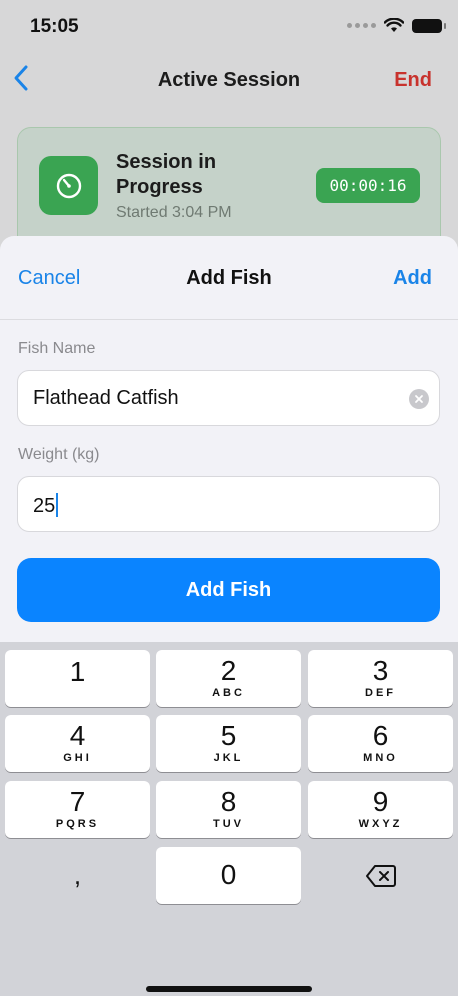 The height and width of the screenshot is (996, 458). I want to click on page-title: Active Session, so click(229, 80).